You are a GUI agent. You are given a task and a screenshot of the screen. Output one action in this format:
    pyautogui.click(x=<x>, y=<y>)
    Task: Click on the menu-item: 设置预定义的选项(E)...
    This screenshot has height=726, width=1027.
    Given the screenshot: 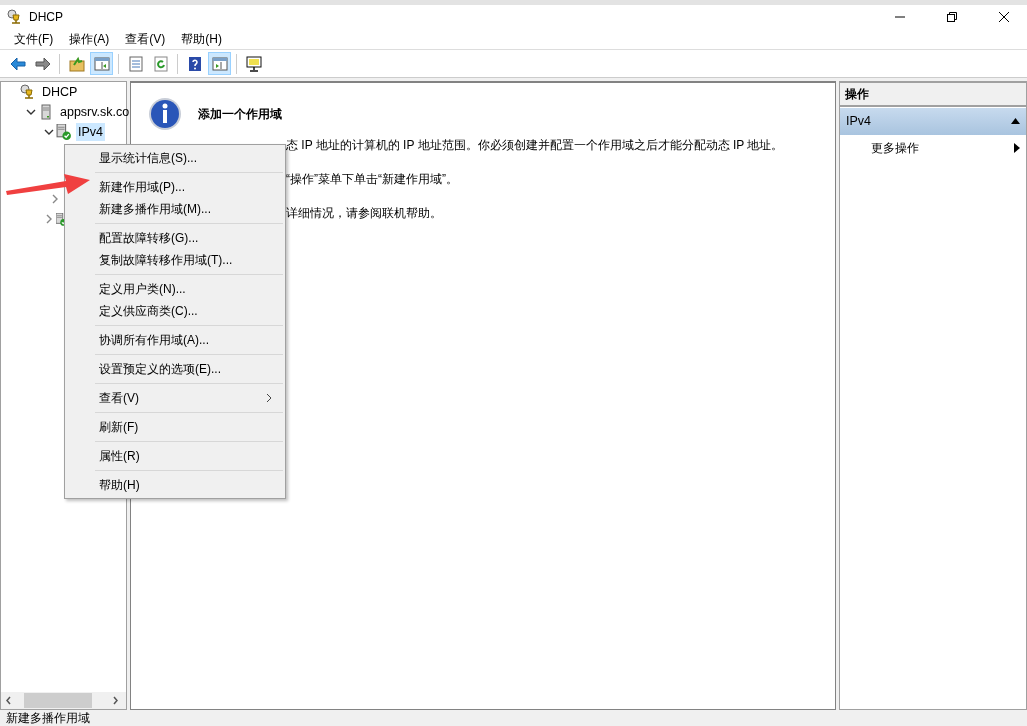 What is the action you would take?
    pyautogui.click(x=190, y=369)
    